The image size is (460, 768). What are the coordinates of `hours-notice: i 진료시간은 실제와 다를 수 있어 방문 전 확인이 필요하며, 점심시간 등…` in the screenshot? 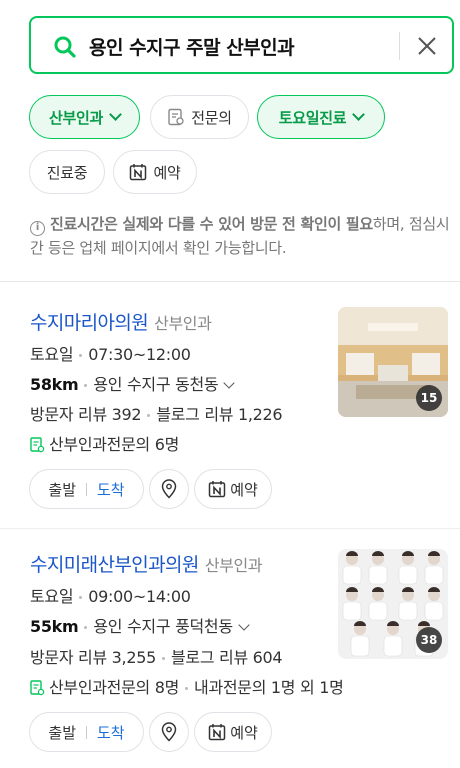 It's located at (240, 236).